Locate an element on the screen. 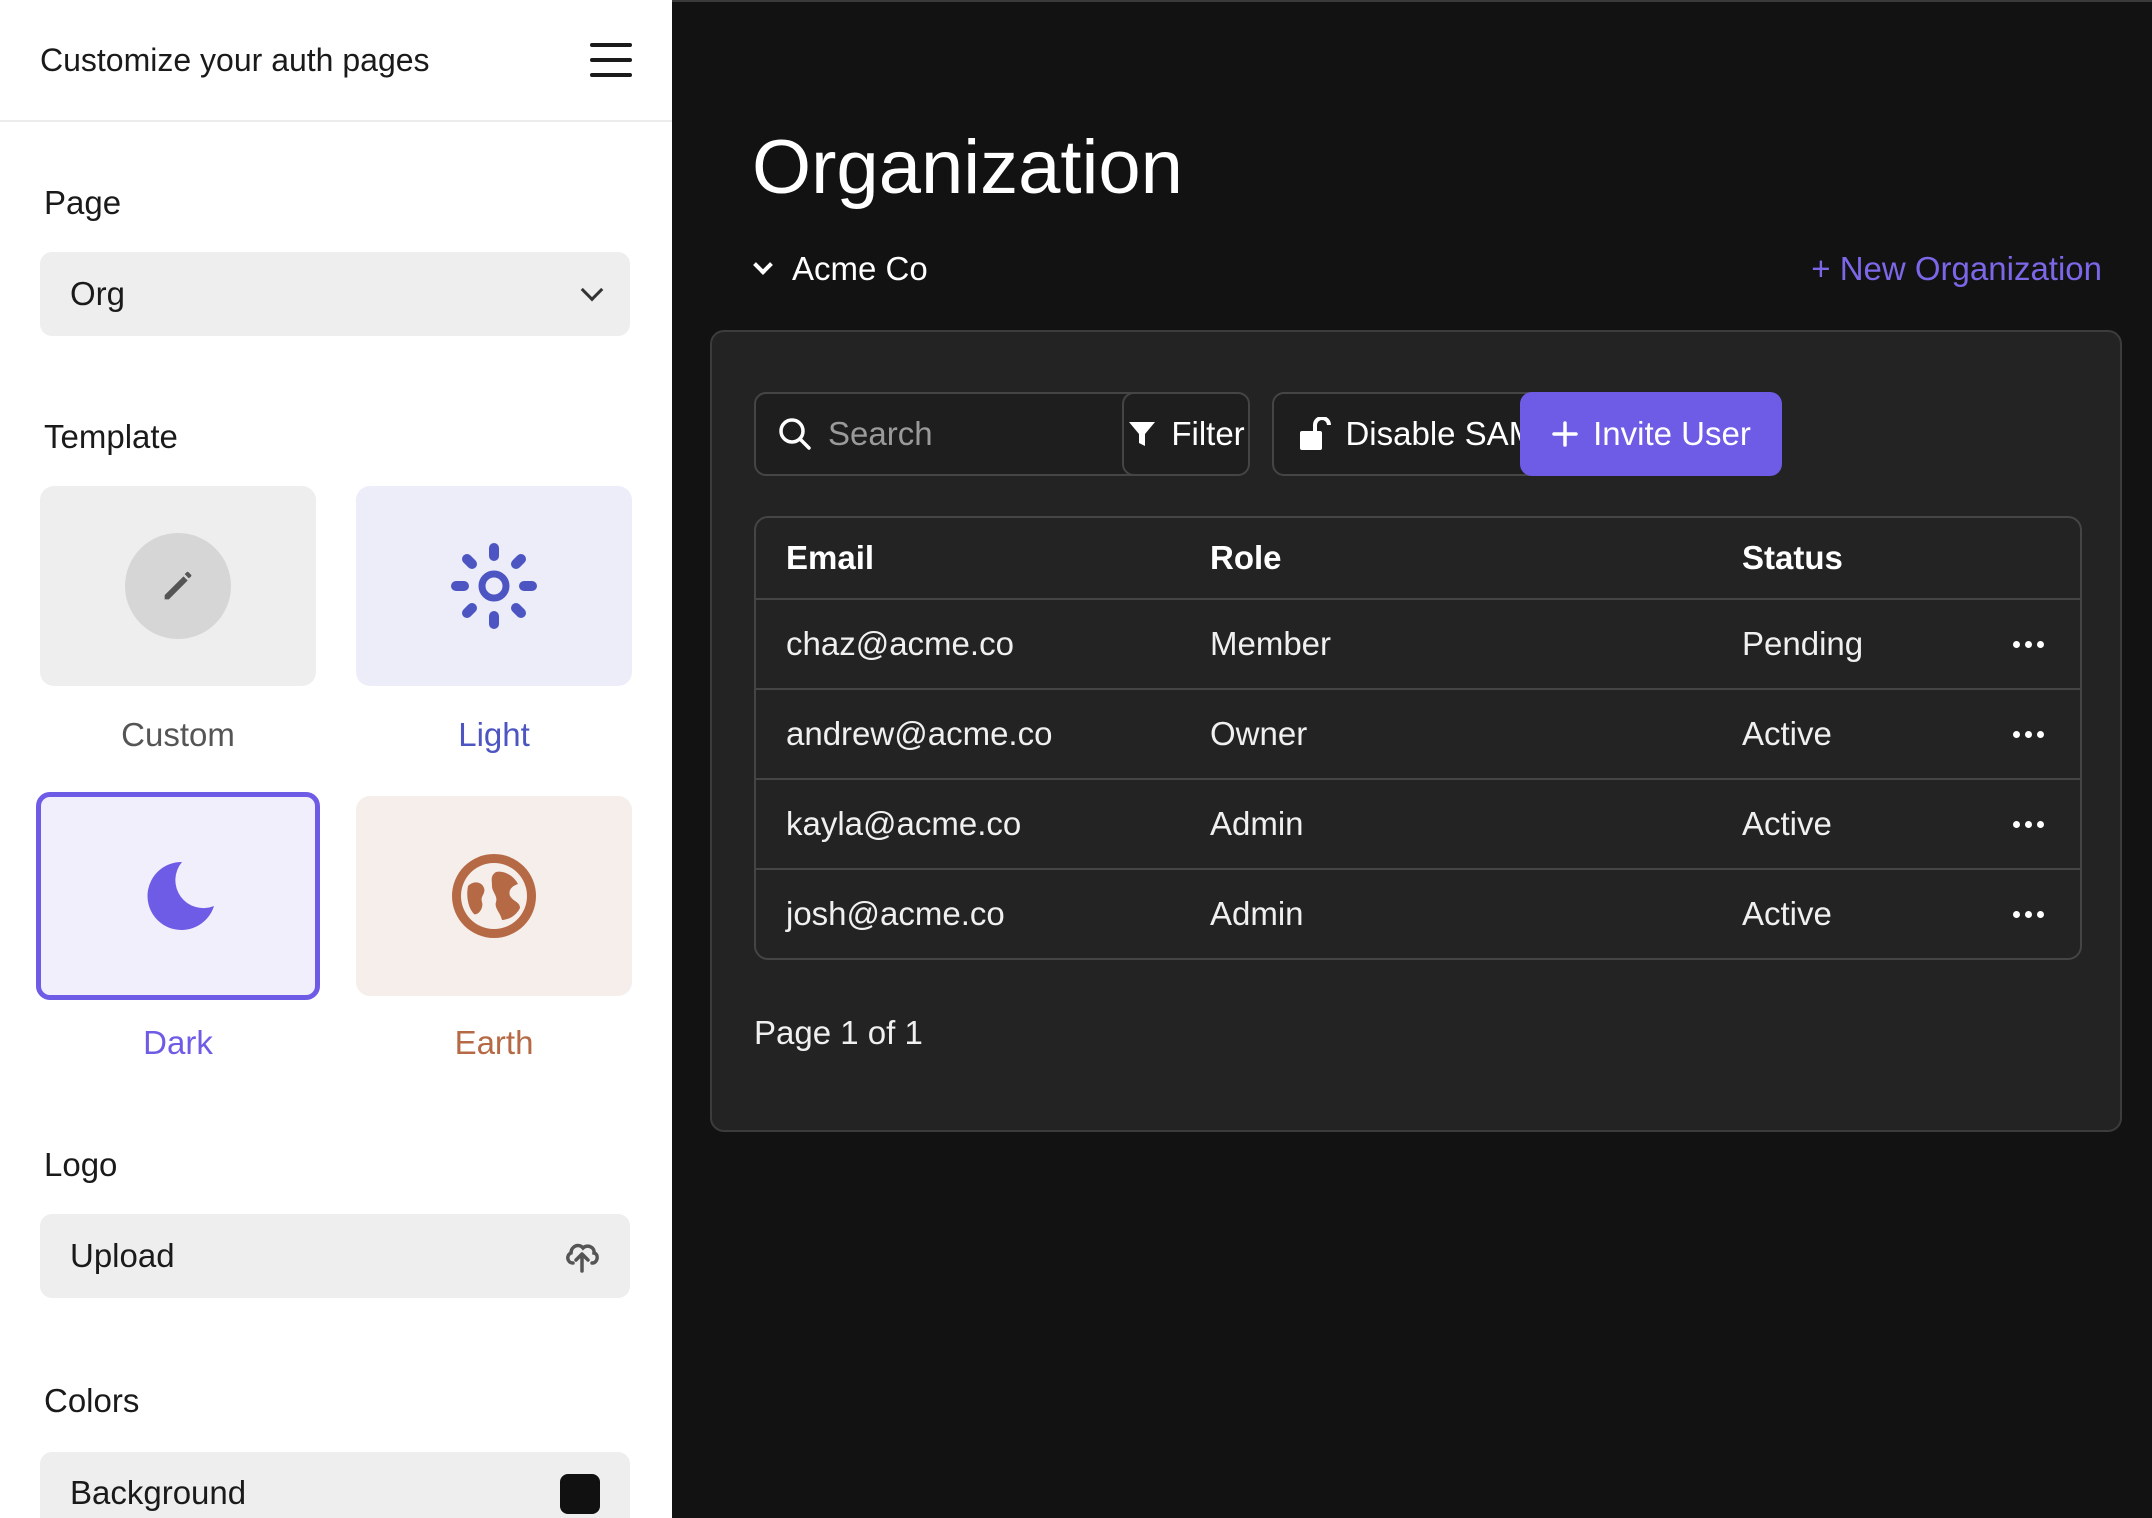 Image resolution: width=2152 pixels, height=1518 pixels. filter-label: Filter is located at coordinates (1208, 433).